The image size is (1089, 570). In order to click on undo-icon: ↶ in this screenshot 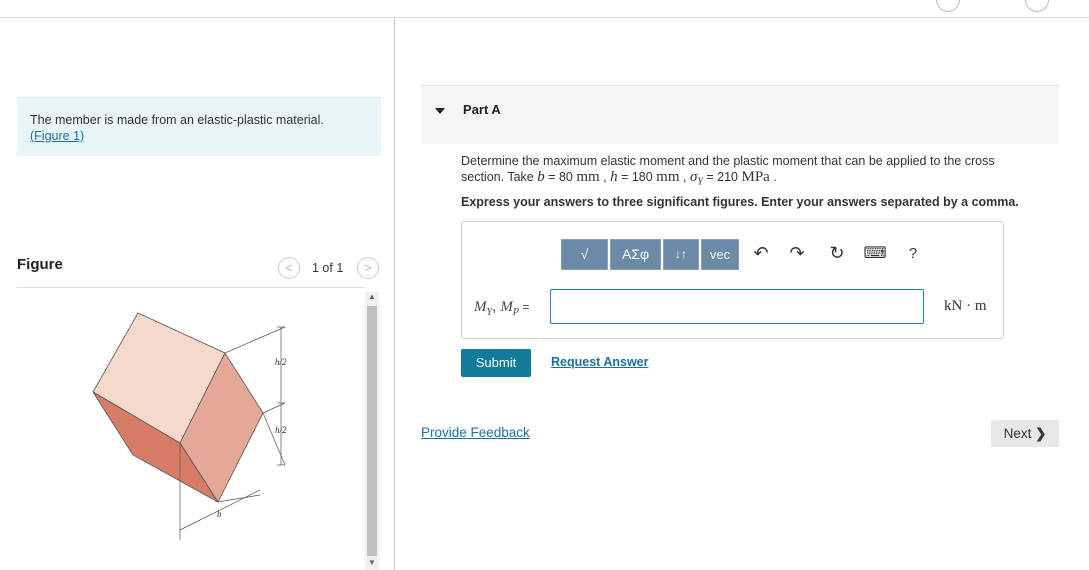, I will do `click(761, 253)`.